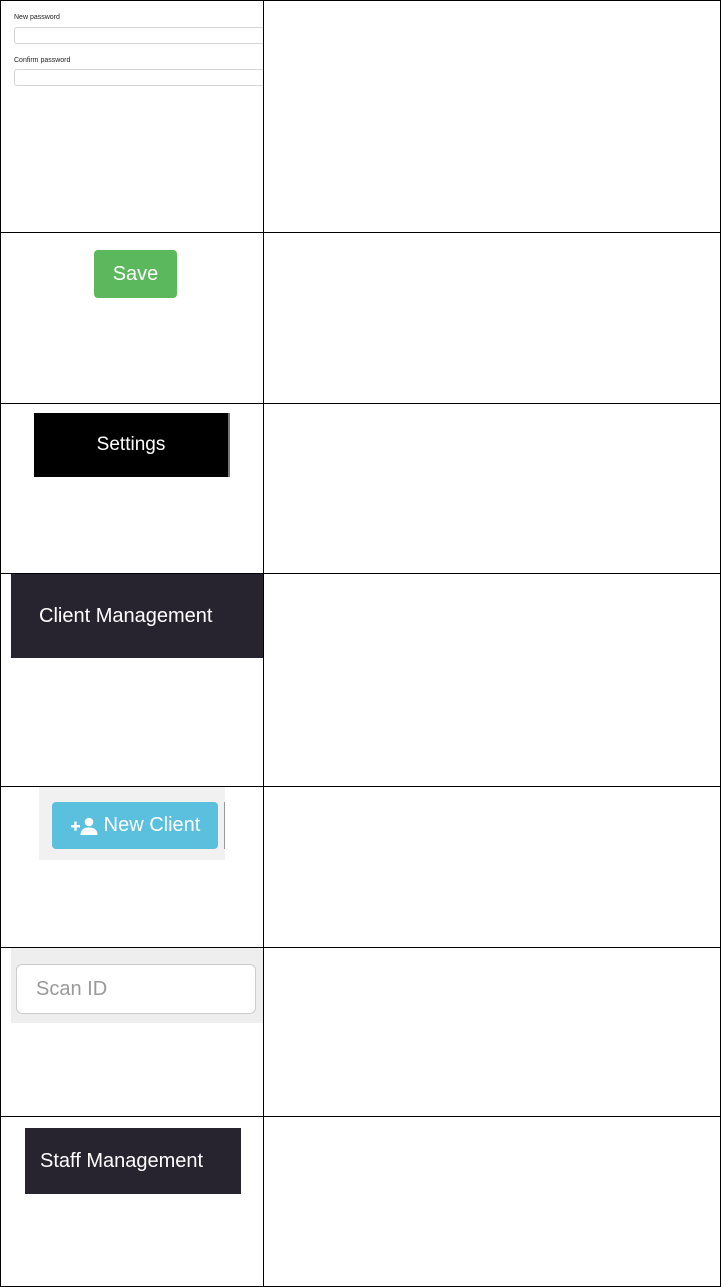 Image resolution: width=721 pixels, height=1287 pixels. I want to click on table-row: Staff Management, so click(360, 1201).